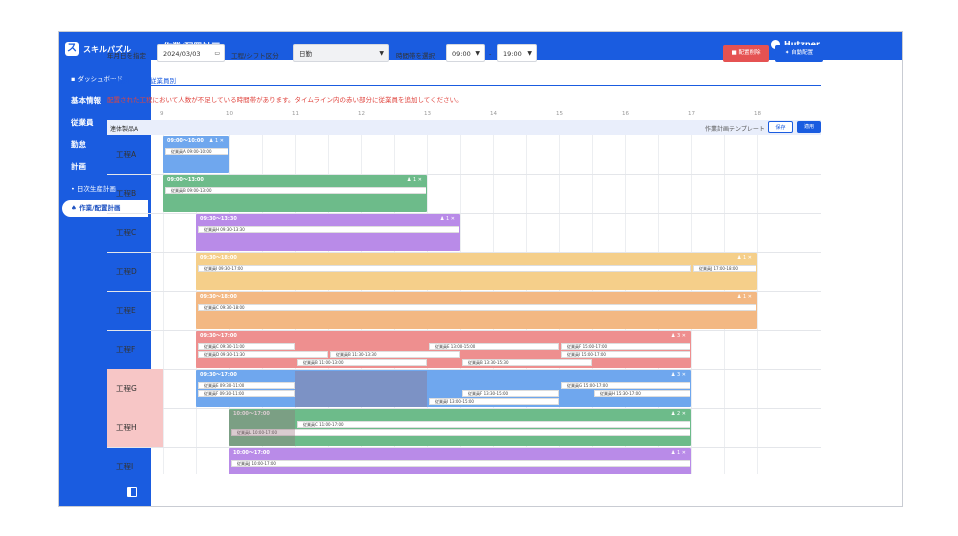 This screenshot has height=536, width=958. I want to click on template-label: 作業計画テンプレート, so click(735, 129).